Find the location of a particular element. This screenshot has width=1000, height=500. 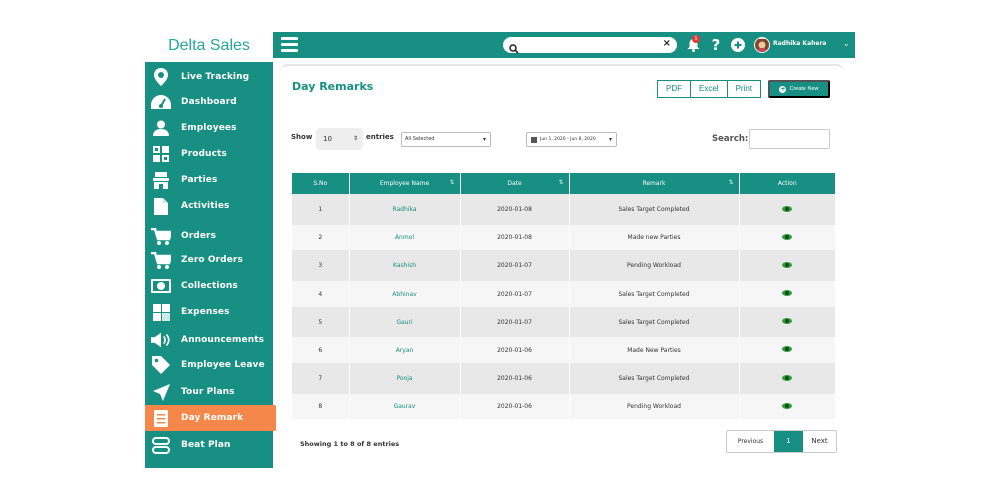

cell-sno: 8 is located at coordinates (321, 406).